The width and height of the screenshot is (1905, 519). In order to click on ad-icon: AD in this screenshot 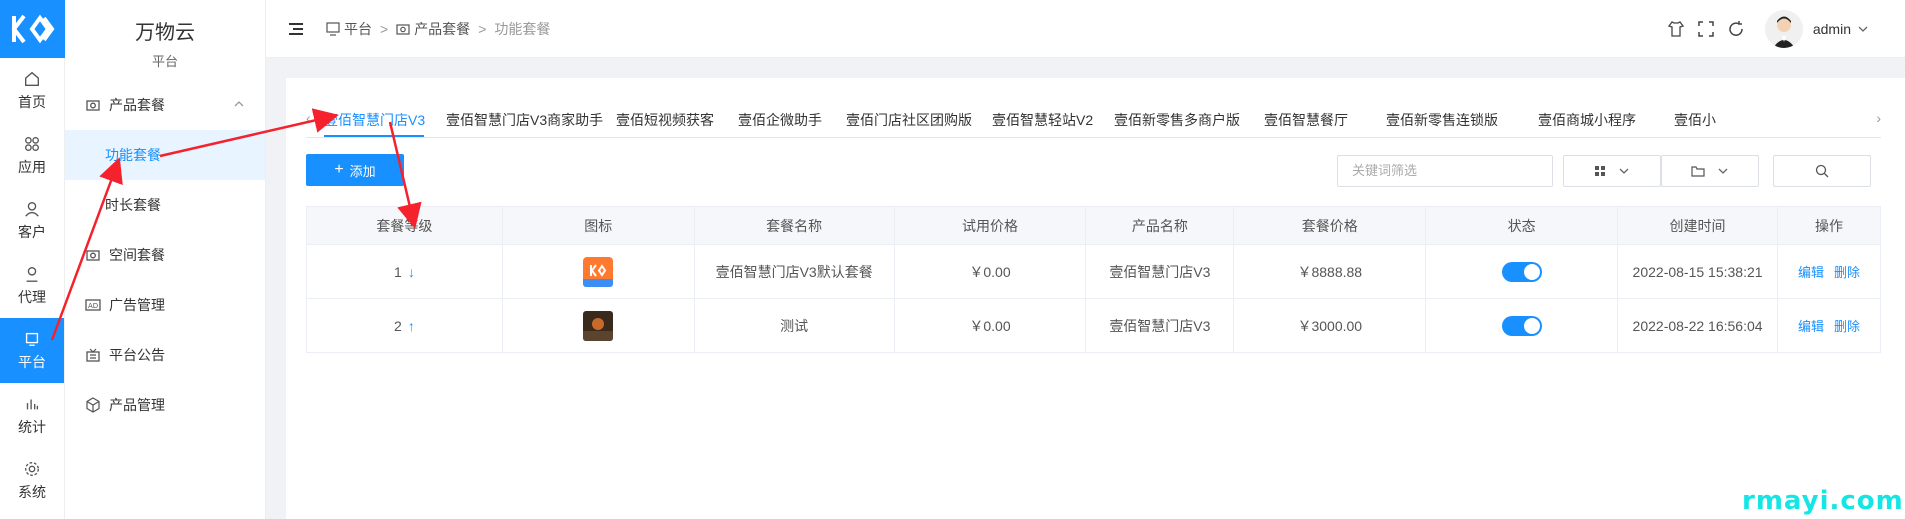, I will do `click(93, 305)`.